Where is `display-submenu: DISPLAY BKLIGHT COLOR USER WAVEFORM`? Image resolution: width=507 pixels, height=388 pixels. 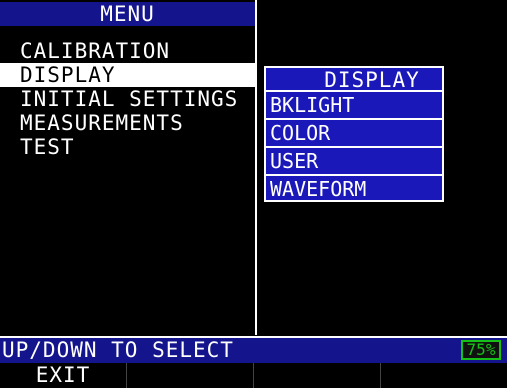
display-submenu: DISPLAY BKLIGHT COLOR USER WAVEFORM is located at coordinates (354, 134).